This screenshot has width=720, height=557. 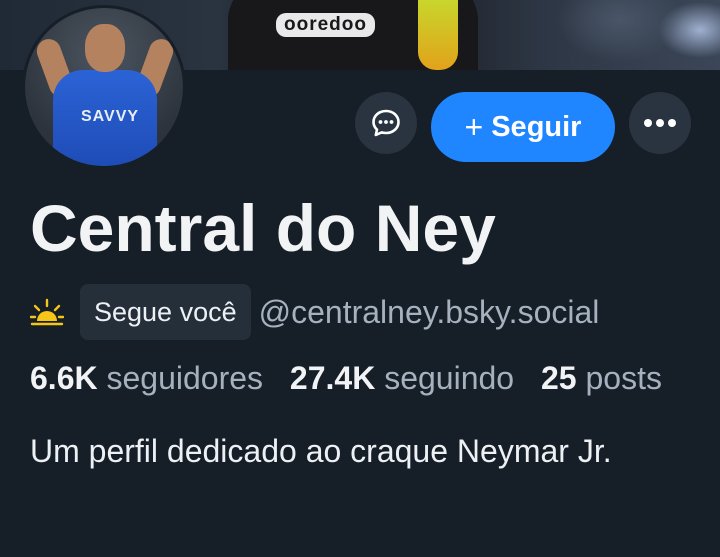 What do you see at coordinates (263, 228) in the screenshot?
I see `profile-display-name: Central do Ney` at bounding box center [263, 228].